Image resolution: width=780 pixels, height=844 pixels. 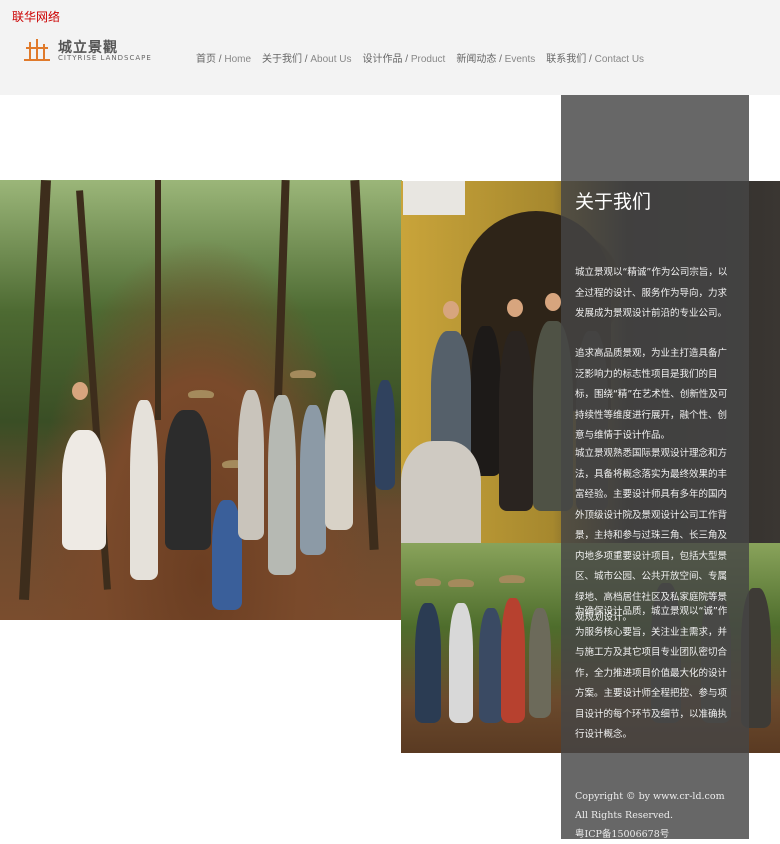 What do you see at coordinates (331, 59) in the screenshot?
I see `nav-about-en: About Us` at bounding box center [331, 59].